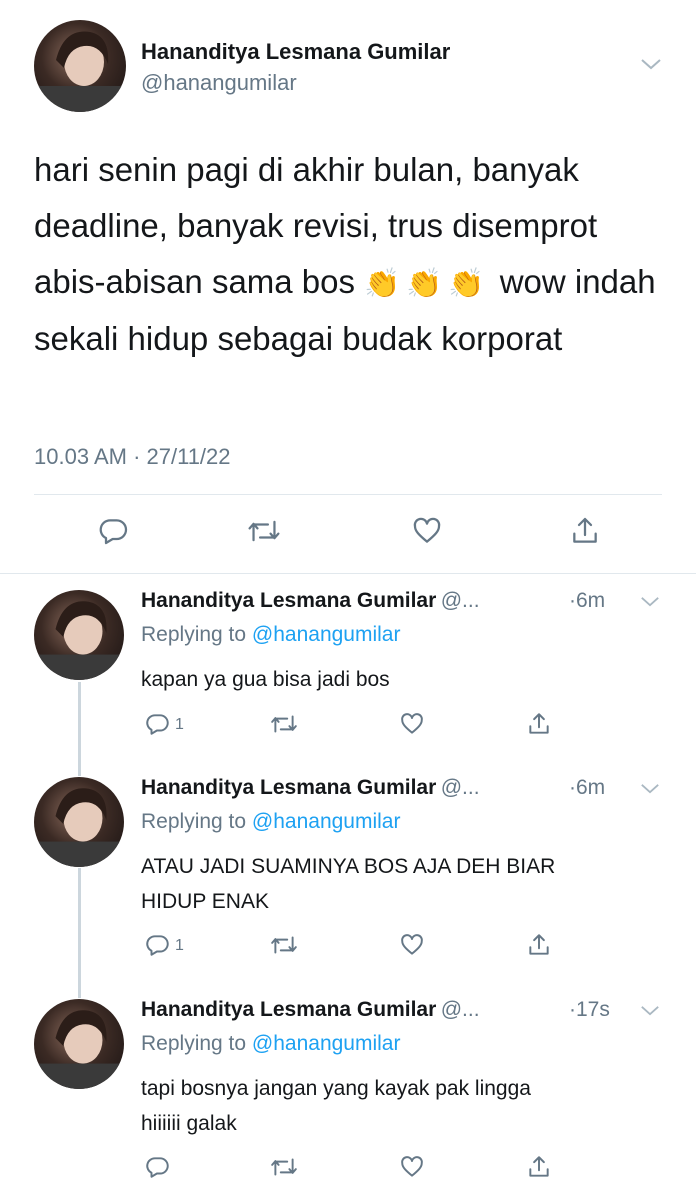 This screenshot has height=1200, width=696. Describe the element at coordinates (348, 866) in the screenshot. I see `reply-text-line: ATAU JADI SUAMINYA BOS AJA DEH BIAR` at that location.